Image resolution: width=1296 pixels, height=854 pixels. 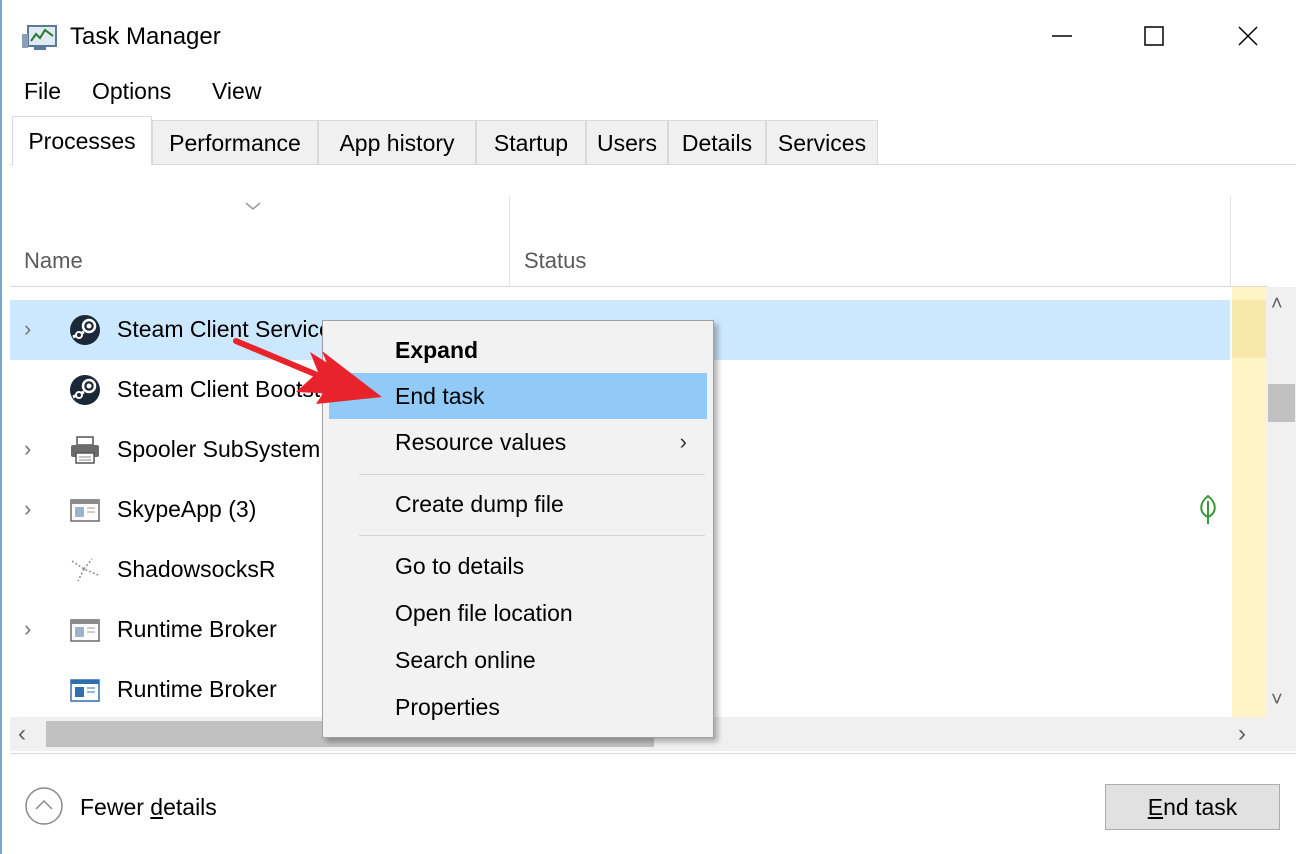 I want to click on context-menu-resource-values: Resource values ›, so click(x=518, y=442).